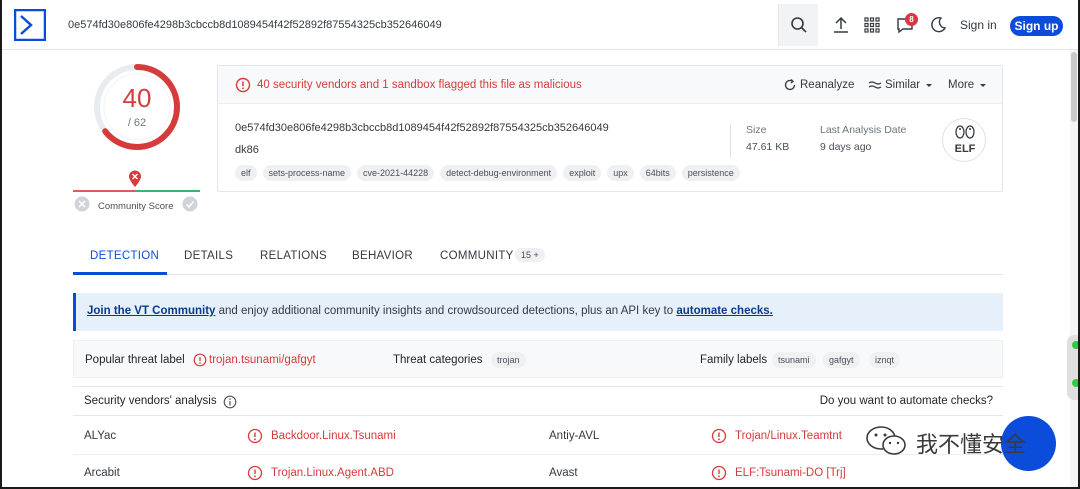 The height and width of the screenshot is (489, 1080). What do you see at coordinates (100, 436) in the screenshot?
I see `vendor-name: ALYac` at bounding box center [100, 436].